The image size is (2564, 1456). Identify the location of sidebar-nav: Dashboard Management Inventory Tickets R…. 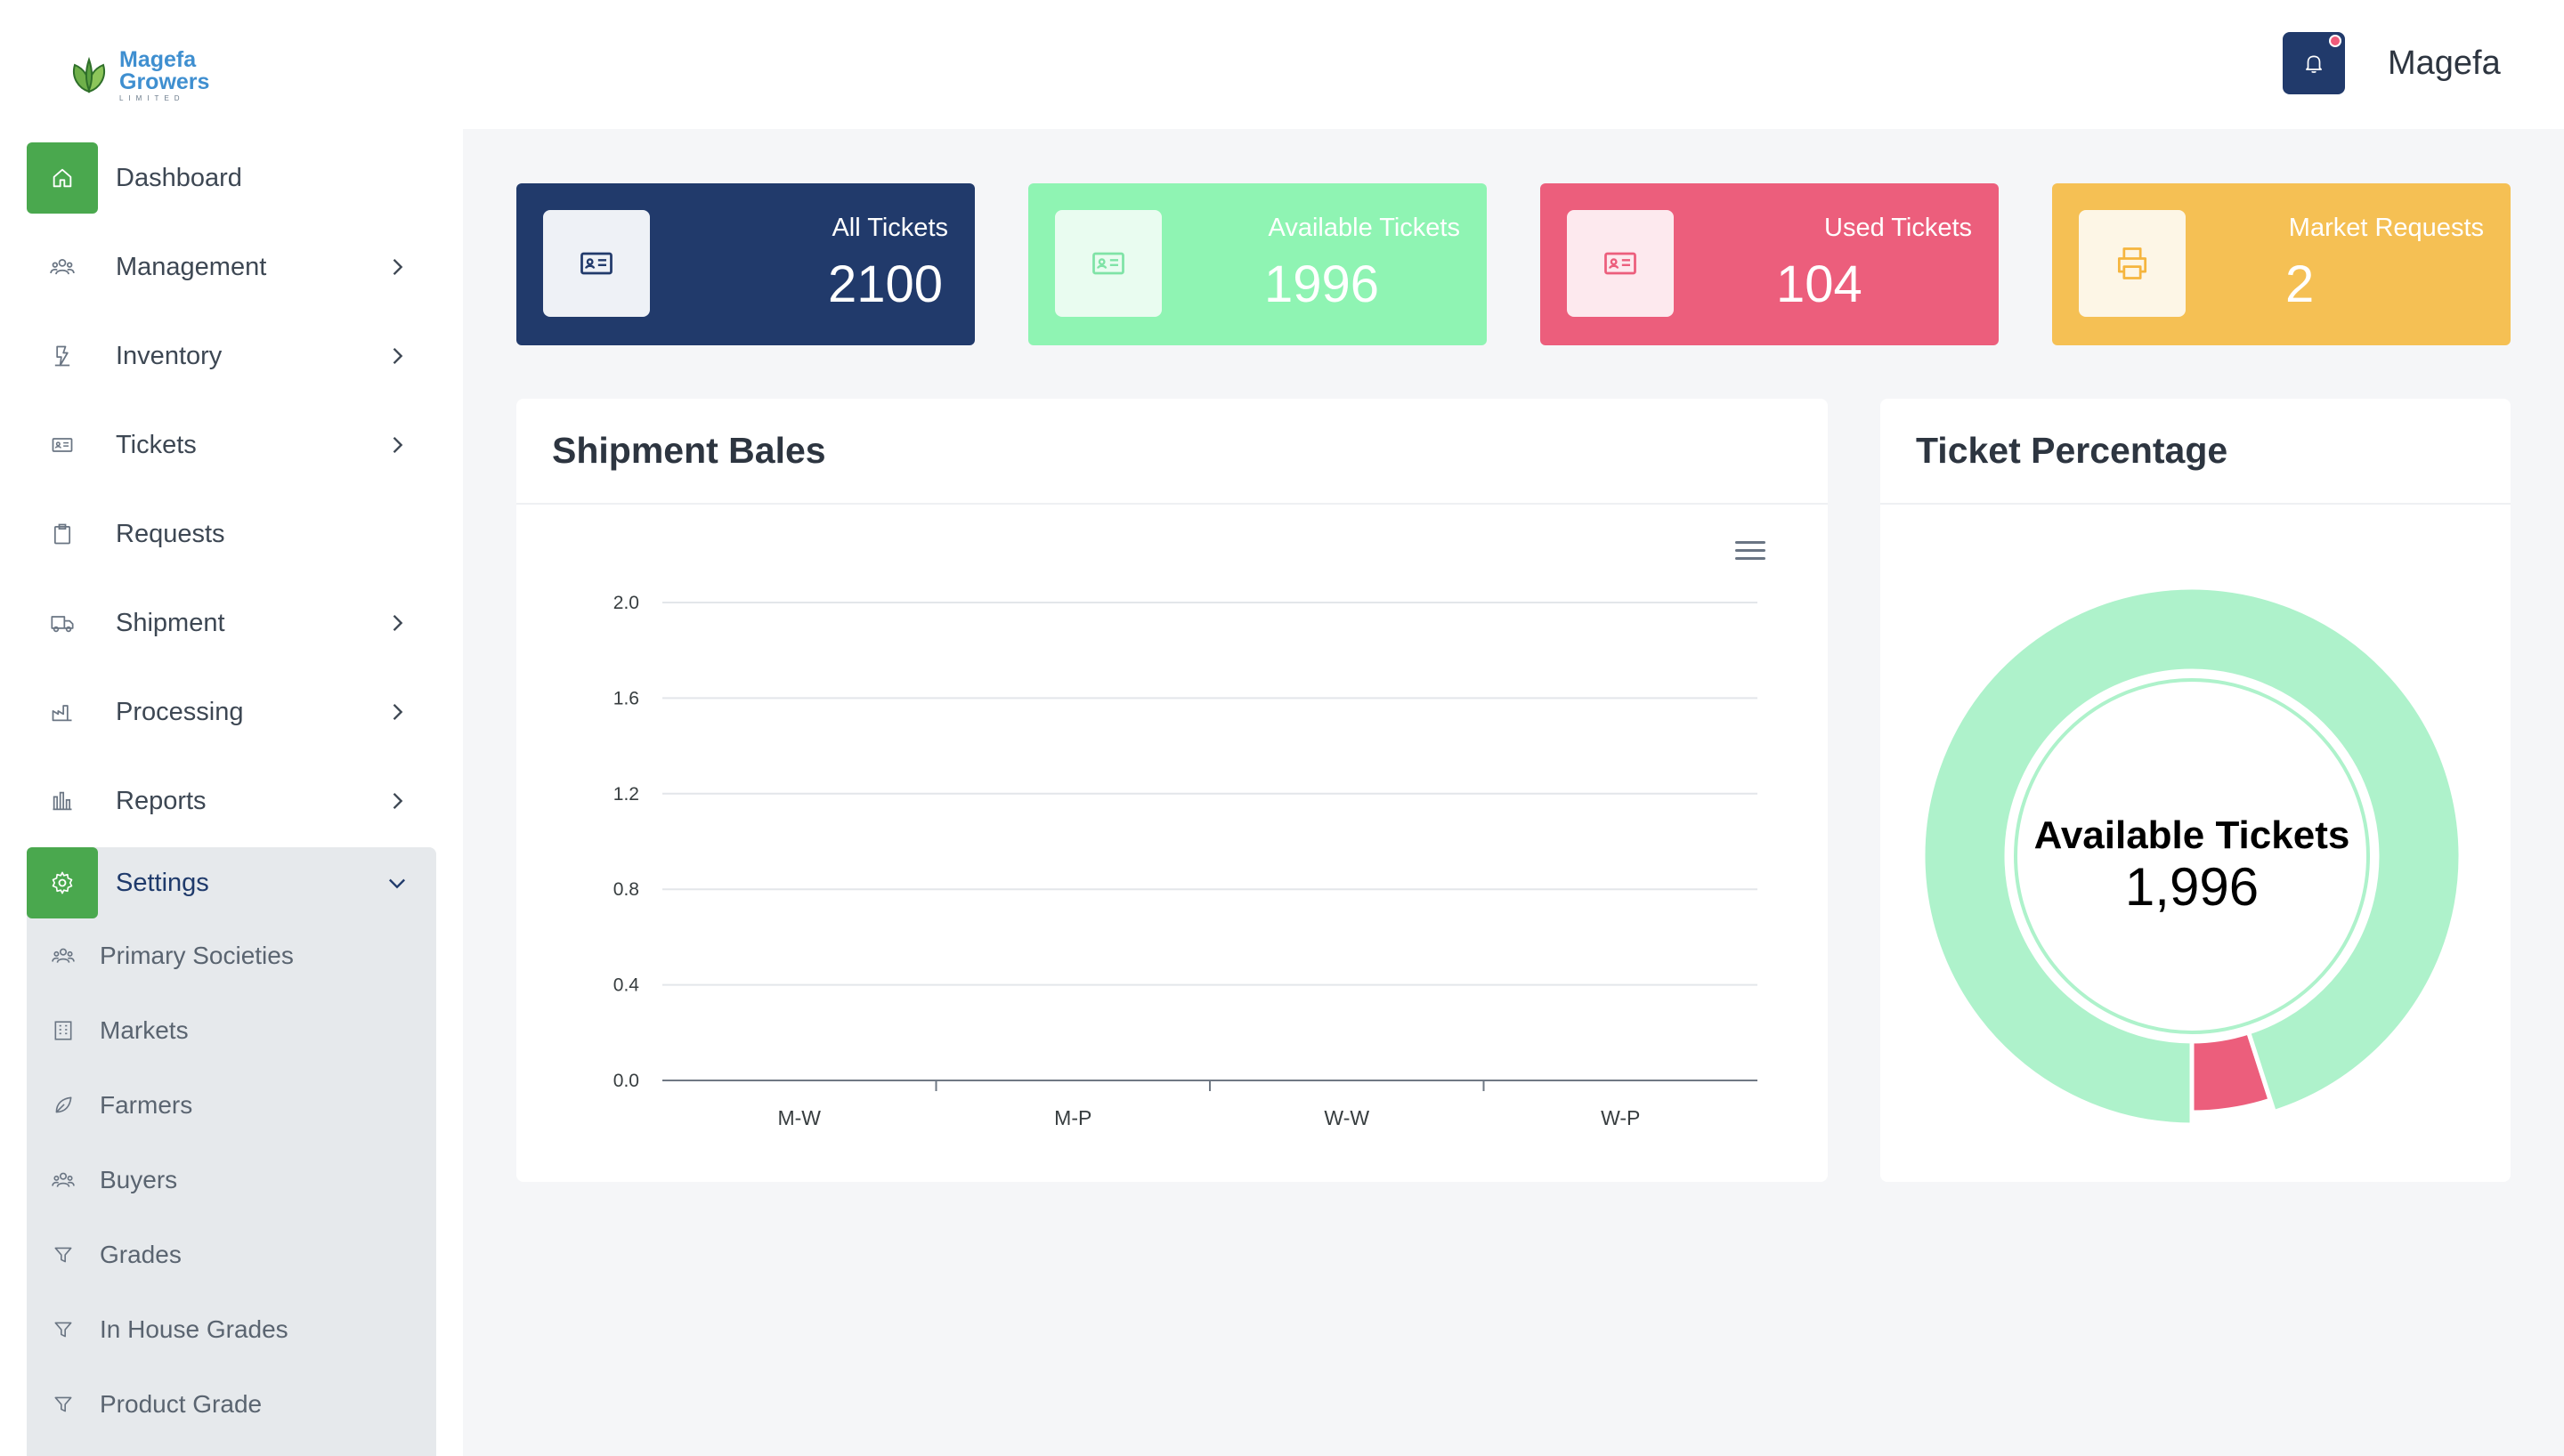
(231, 489).